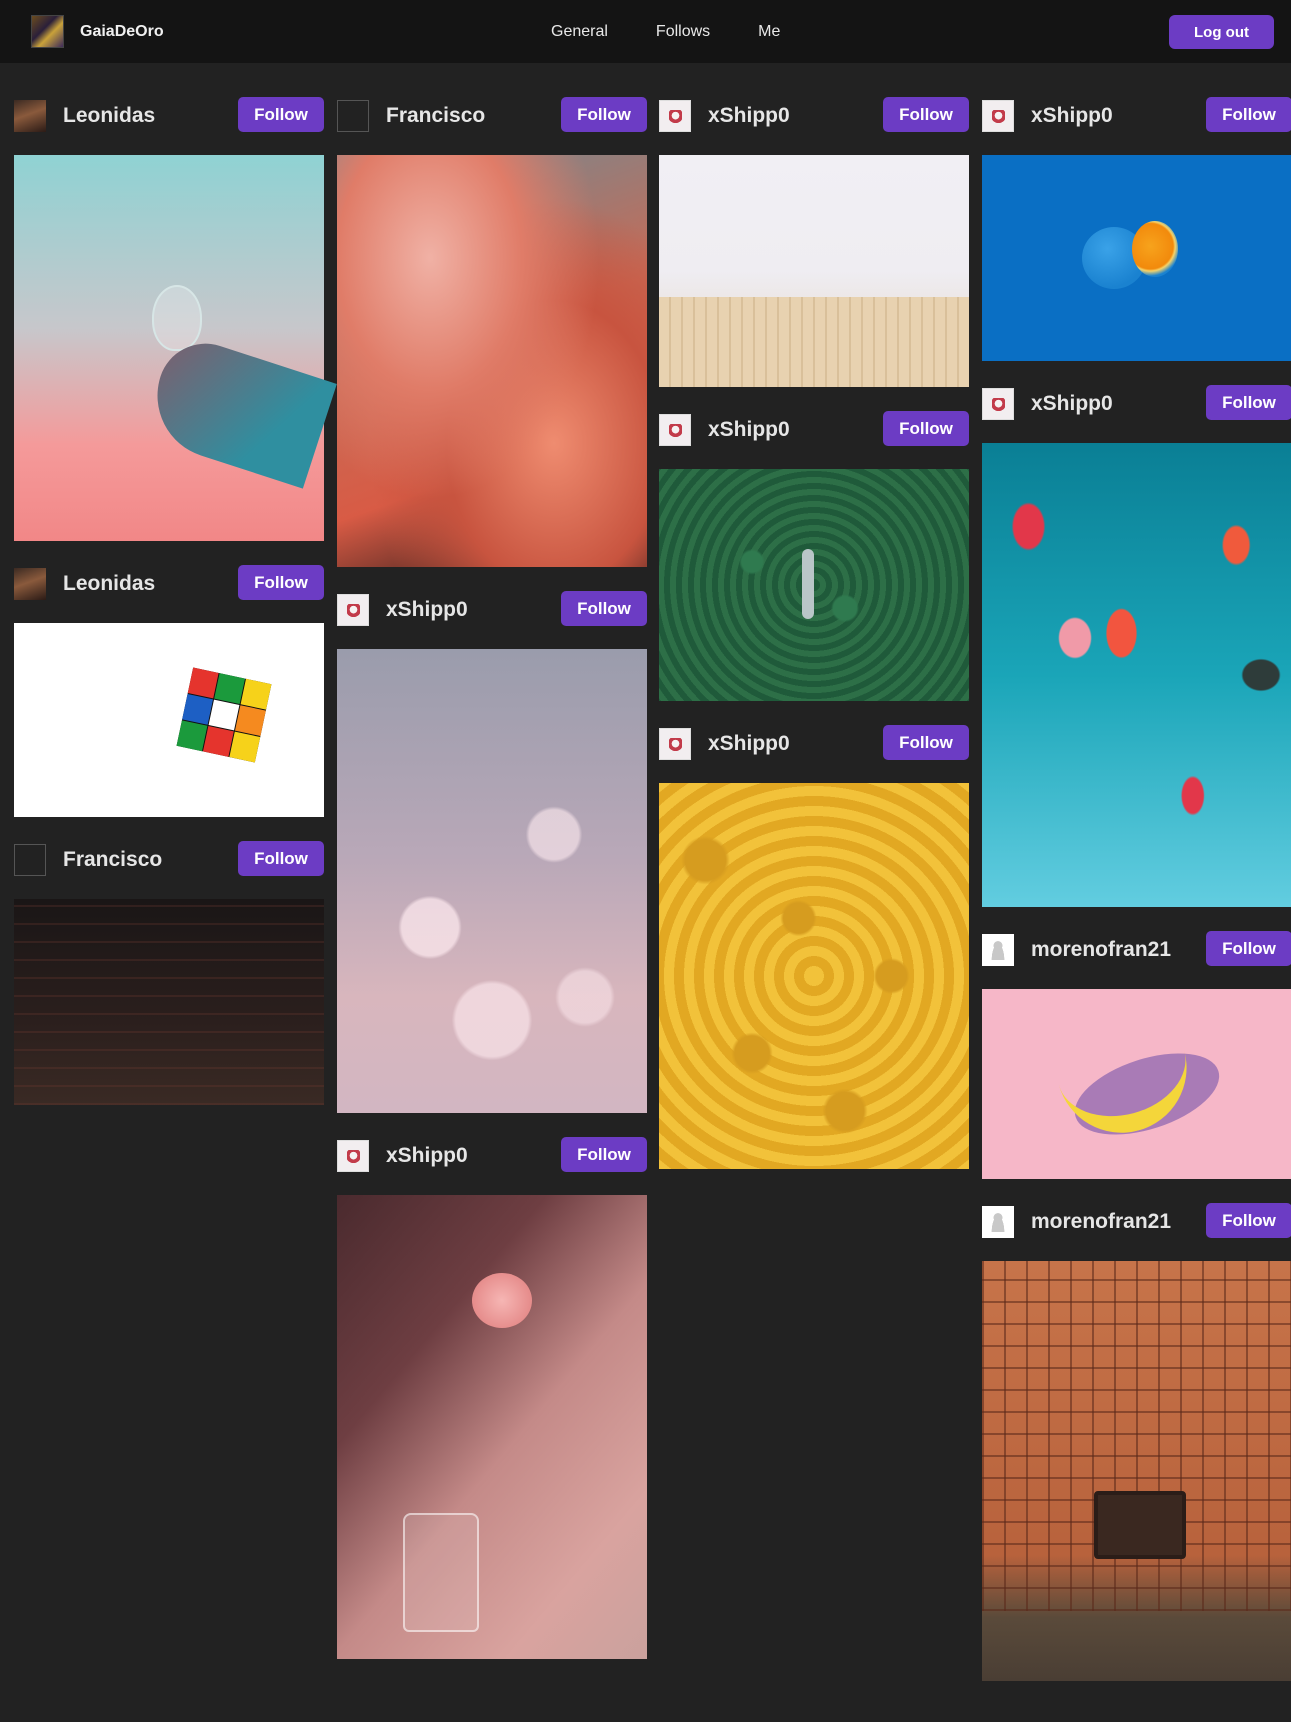 The width and height of the screenshot is (1291, 1722). I want to click on main-nav: General Follows Me, so click(689, 31).